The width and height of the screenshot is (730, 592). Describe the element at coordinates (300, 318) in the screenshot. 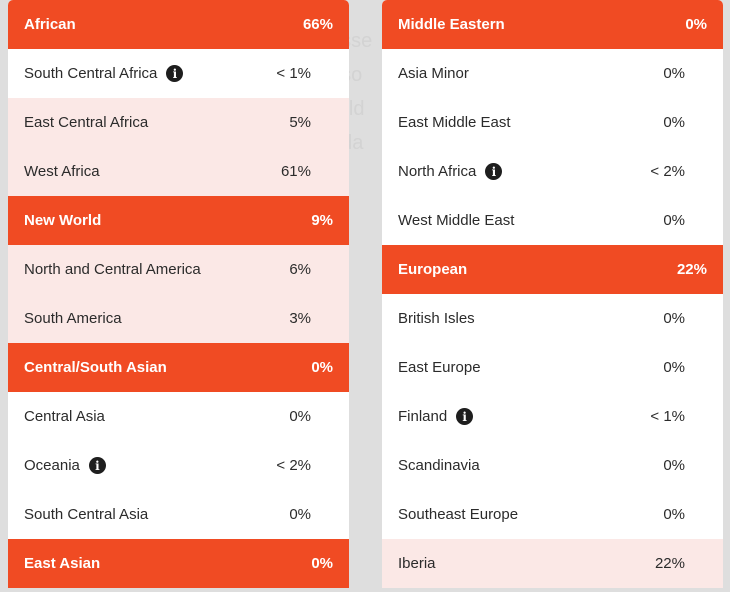

I see `subregion-percent: 3%` at that location.